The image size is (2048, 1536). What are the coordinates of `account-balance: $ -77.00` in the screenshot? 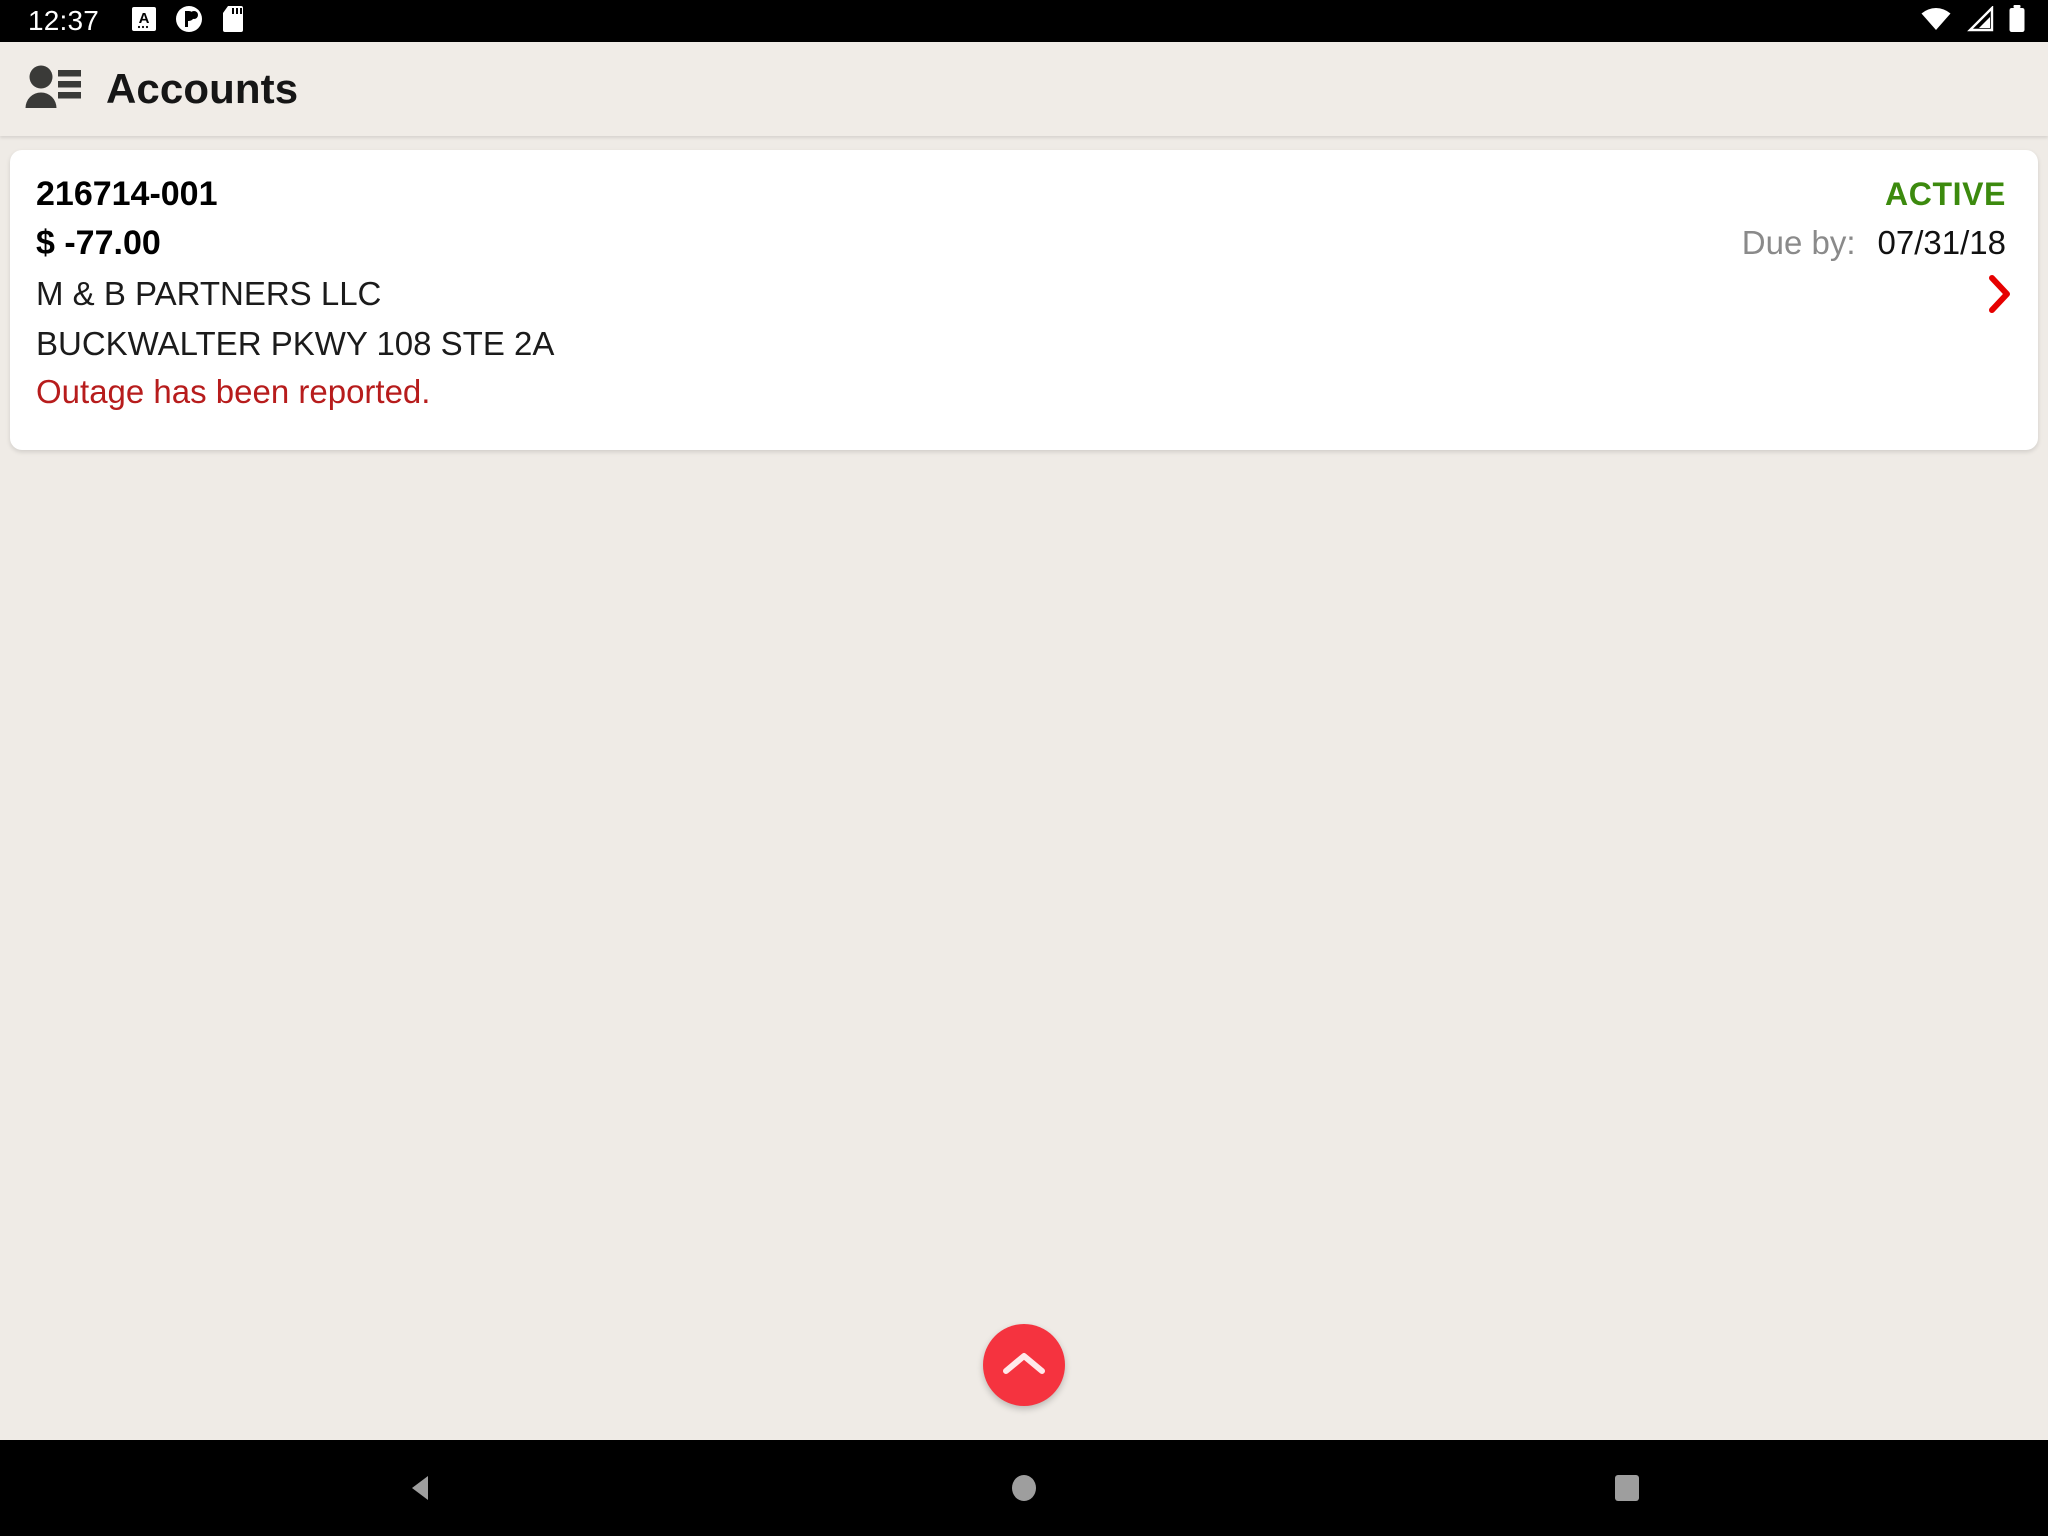 It's located at (98, 242).